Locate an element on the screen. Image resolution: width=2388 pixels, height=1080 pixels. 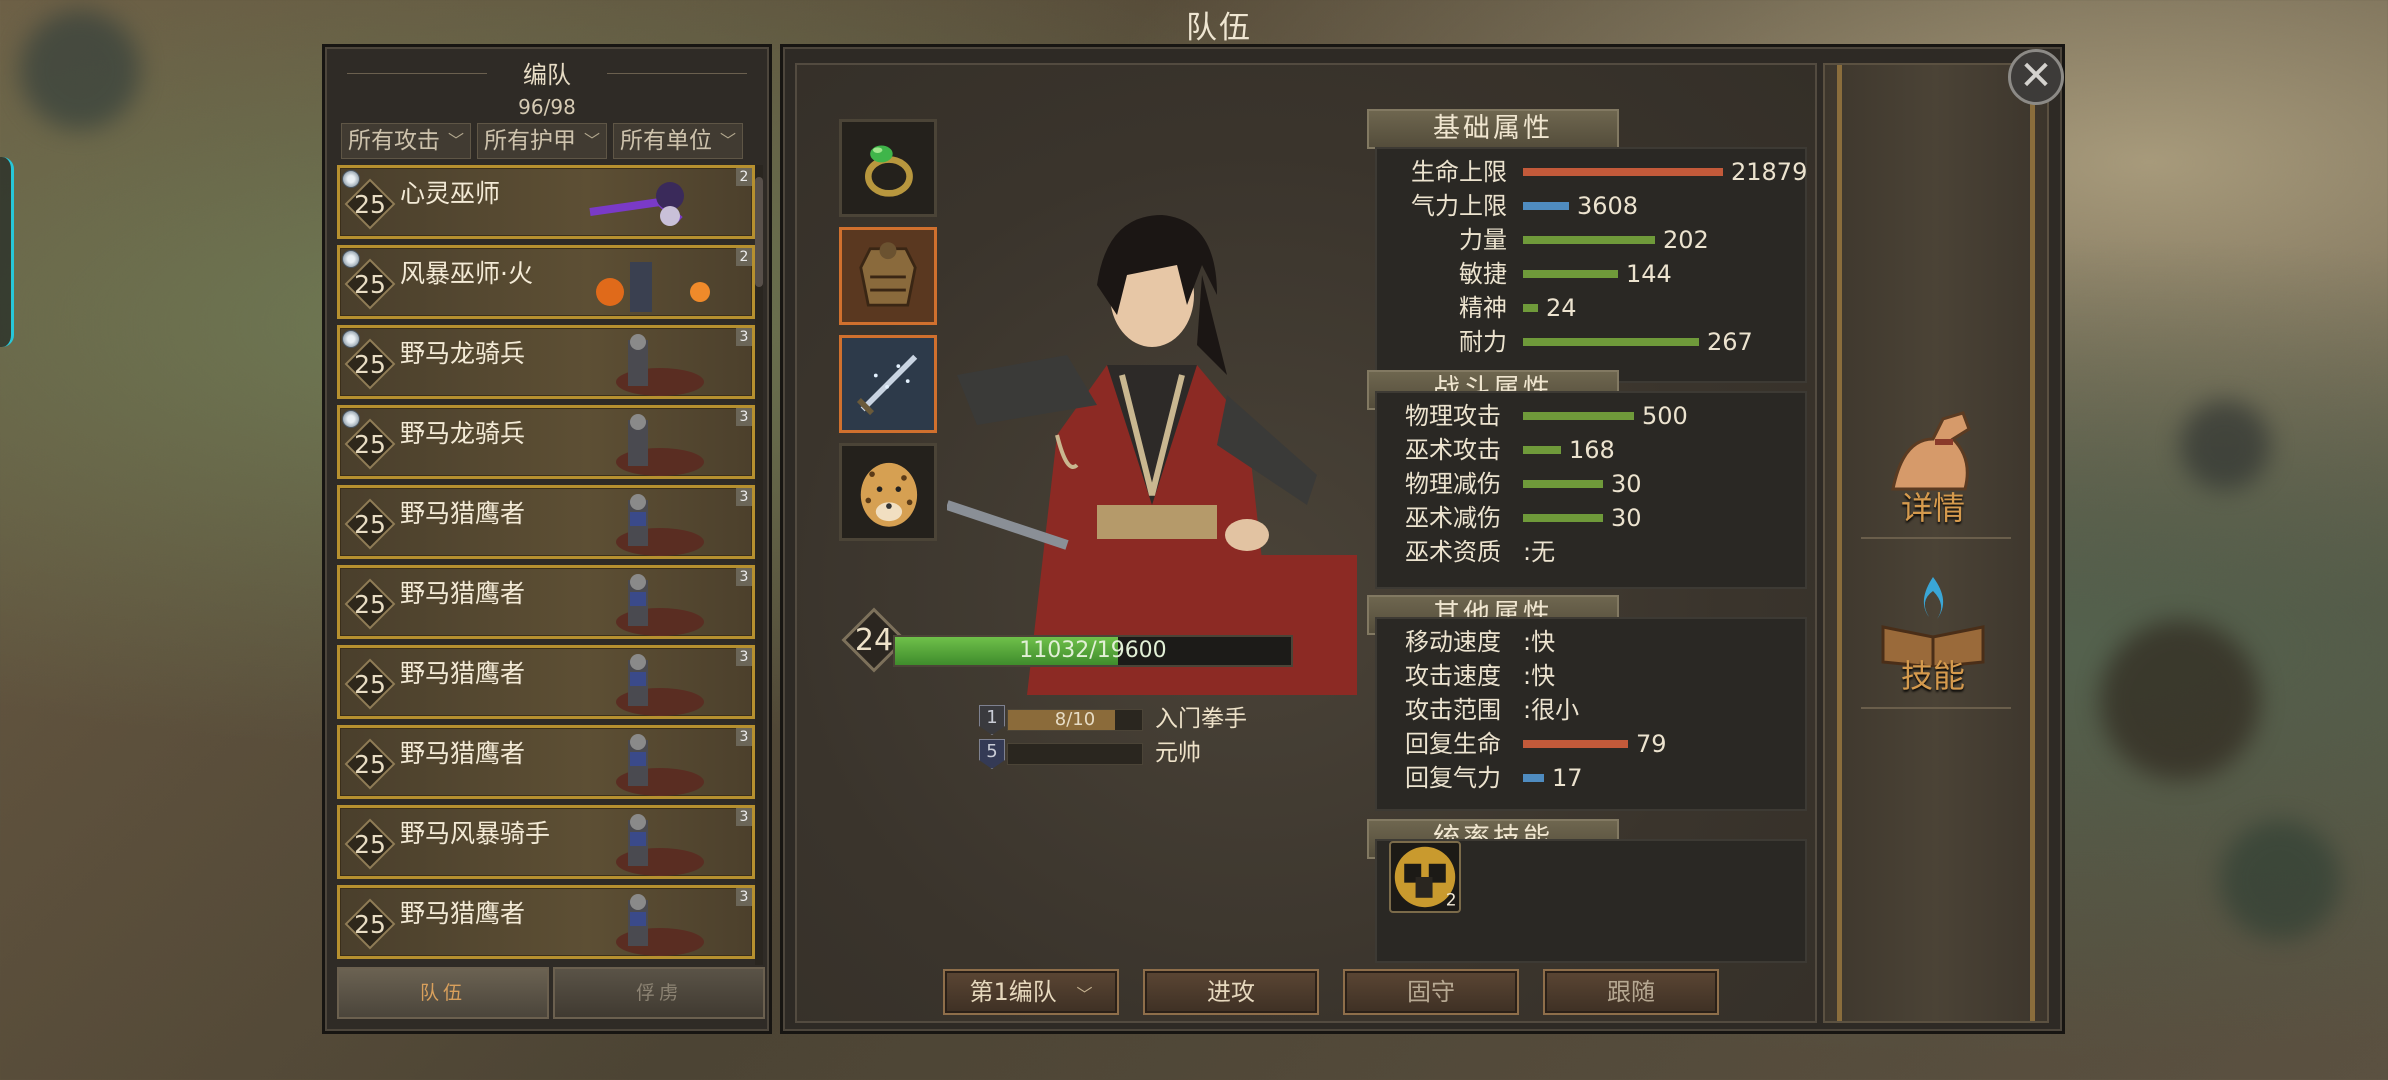
formation-label: 第1编队 is located at coordinates (1013, 992).